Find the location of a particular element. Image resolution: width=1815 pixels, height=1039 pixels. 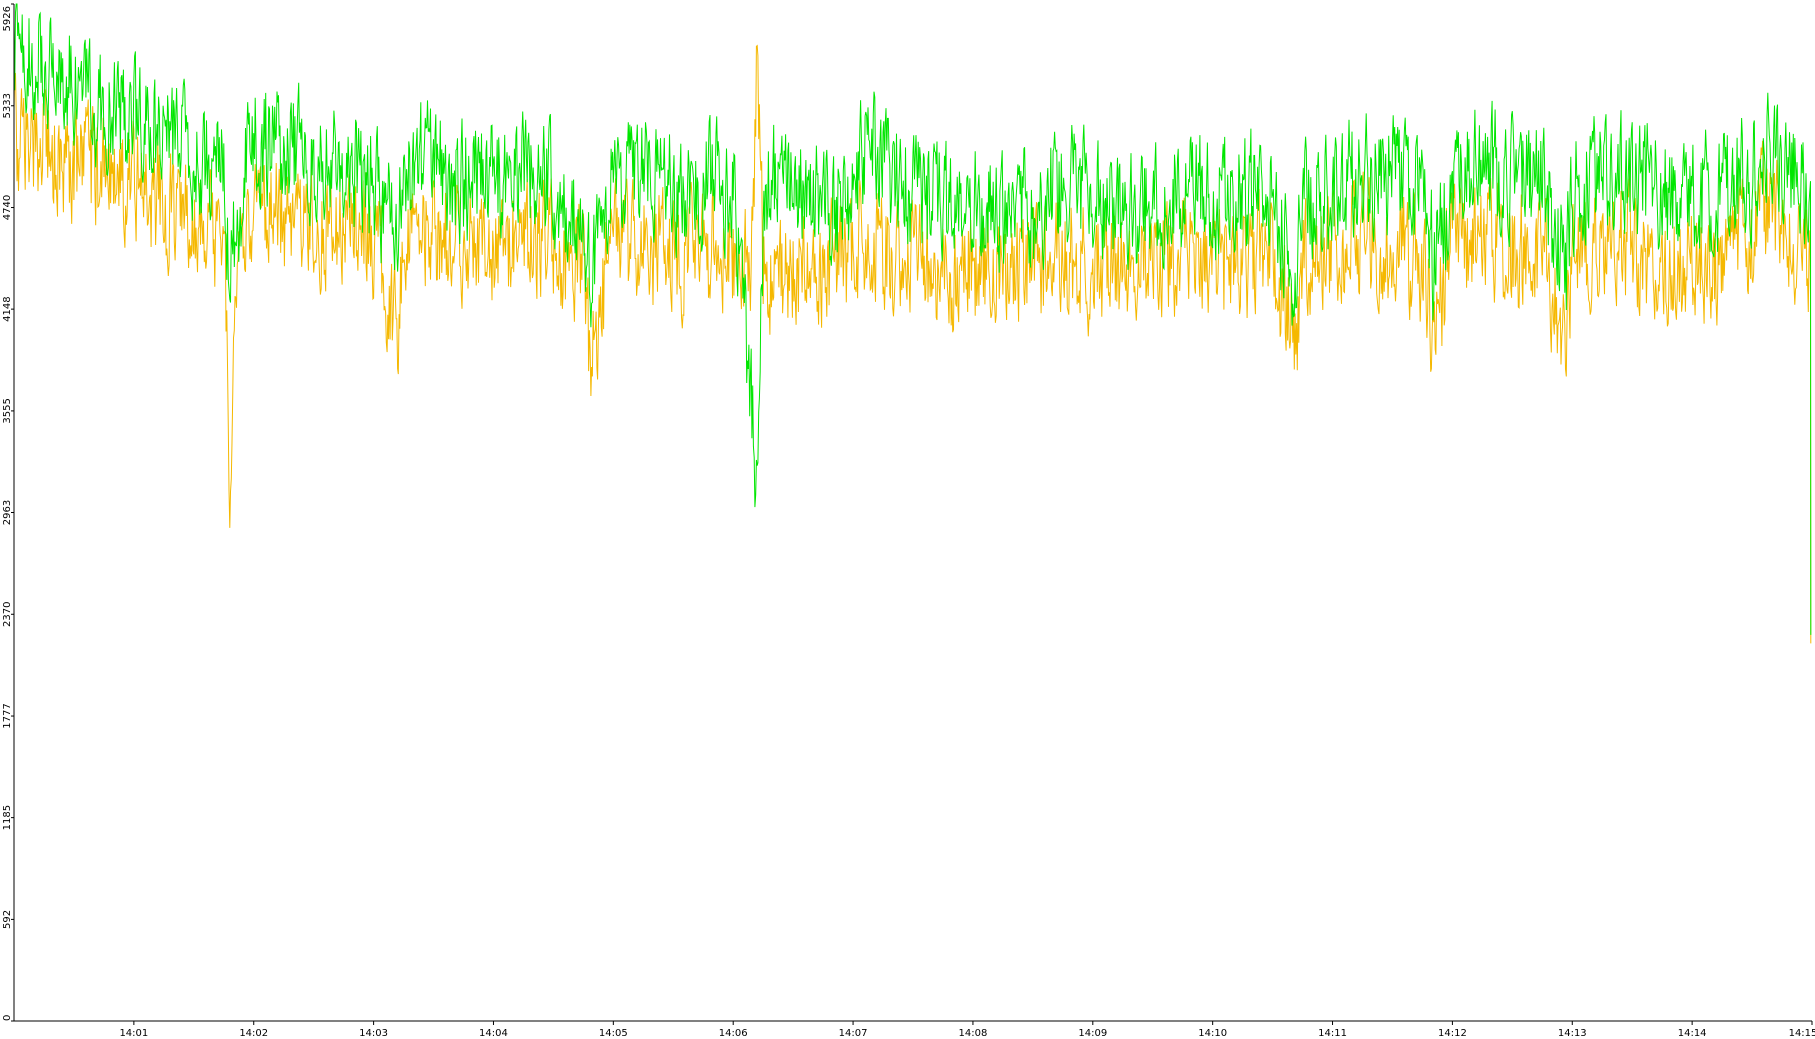

x-tick-label: 14:02 is located at coordinates (253, 1033).